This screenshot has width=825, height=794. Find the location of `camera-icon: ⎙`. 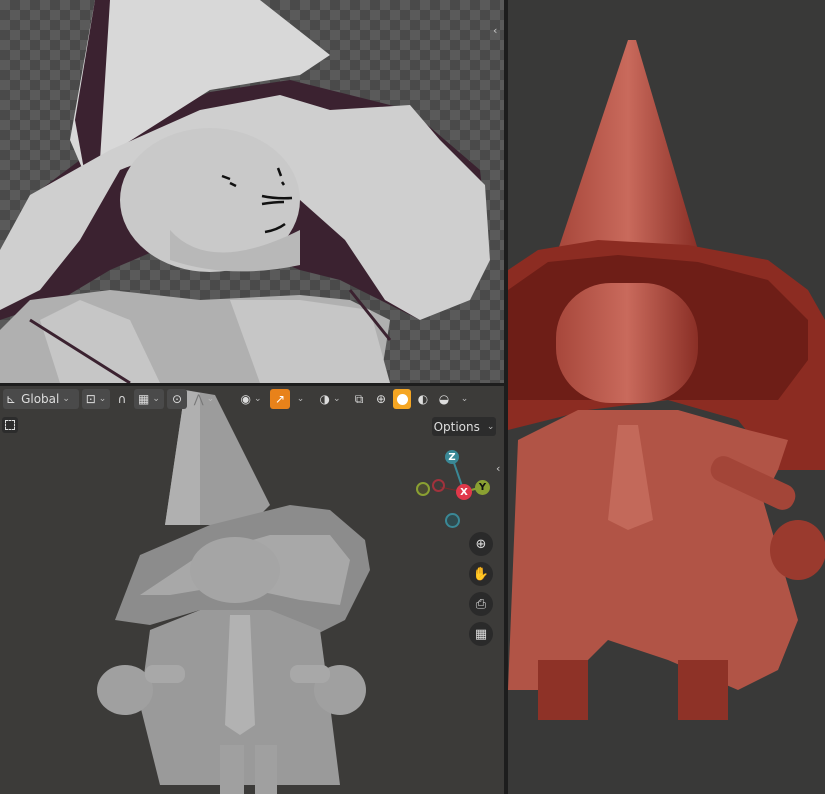

camera-icon: ⎙ is located at coordinates (481, 604).